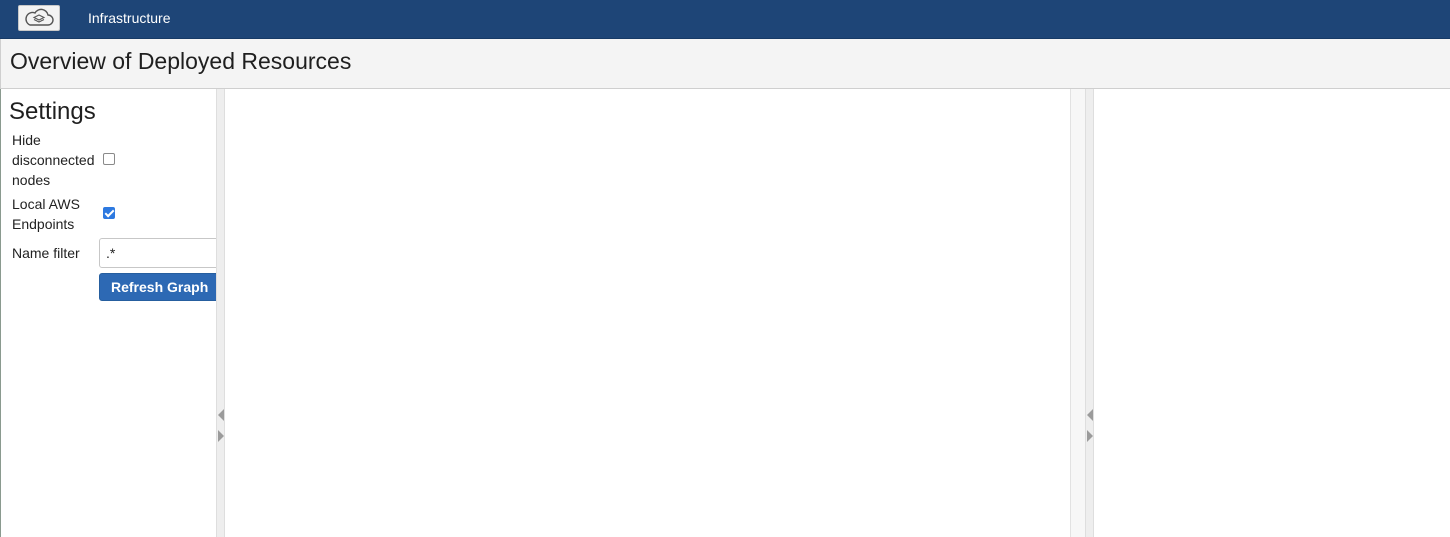 The image size is (1450, 537). Describe the element at coordinates (158, 287) in the screenshot. I see `refresh-graph-button: Refresh Graph` at that location.